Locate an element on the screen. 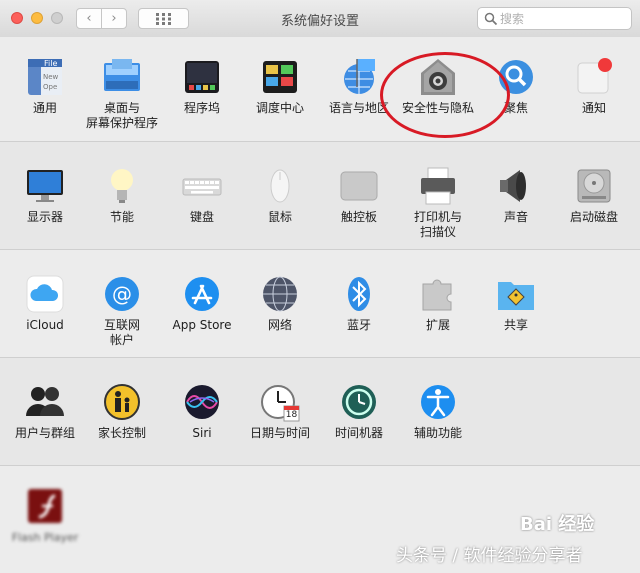  keyboard-icon is located at coordinates (202, 186).